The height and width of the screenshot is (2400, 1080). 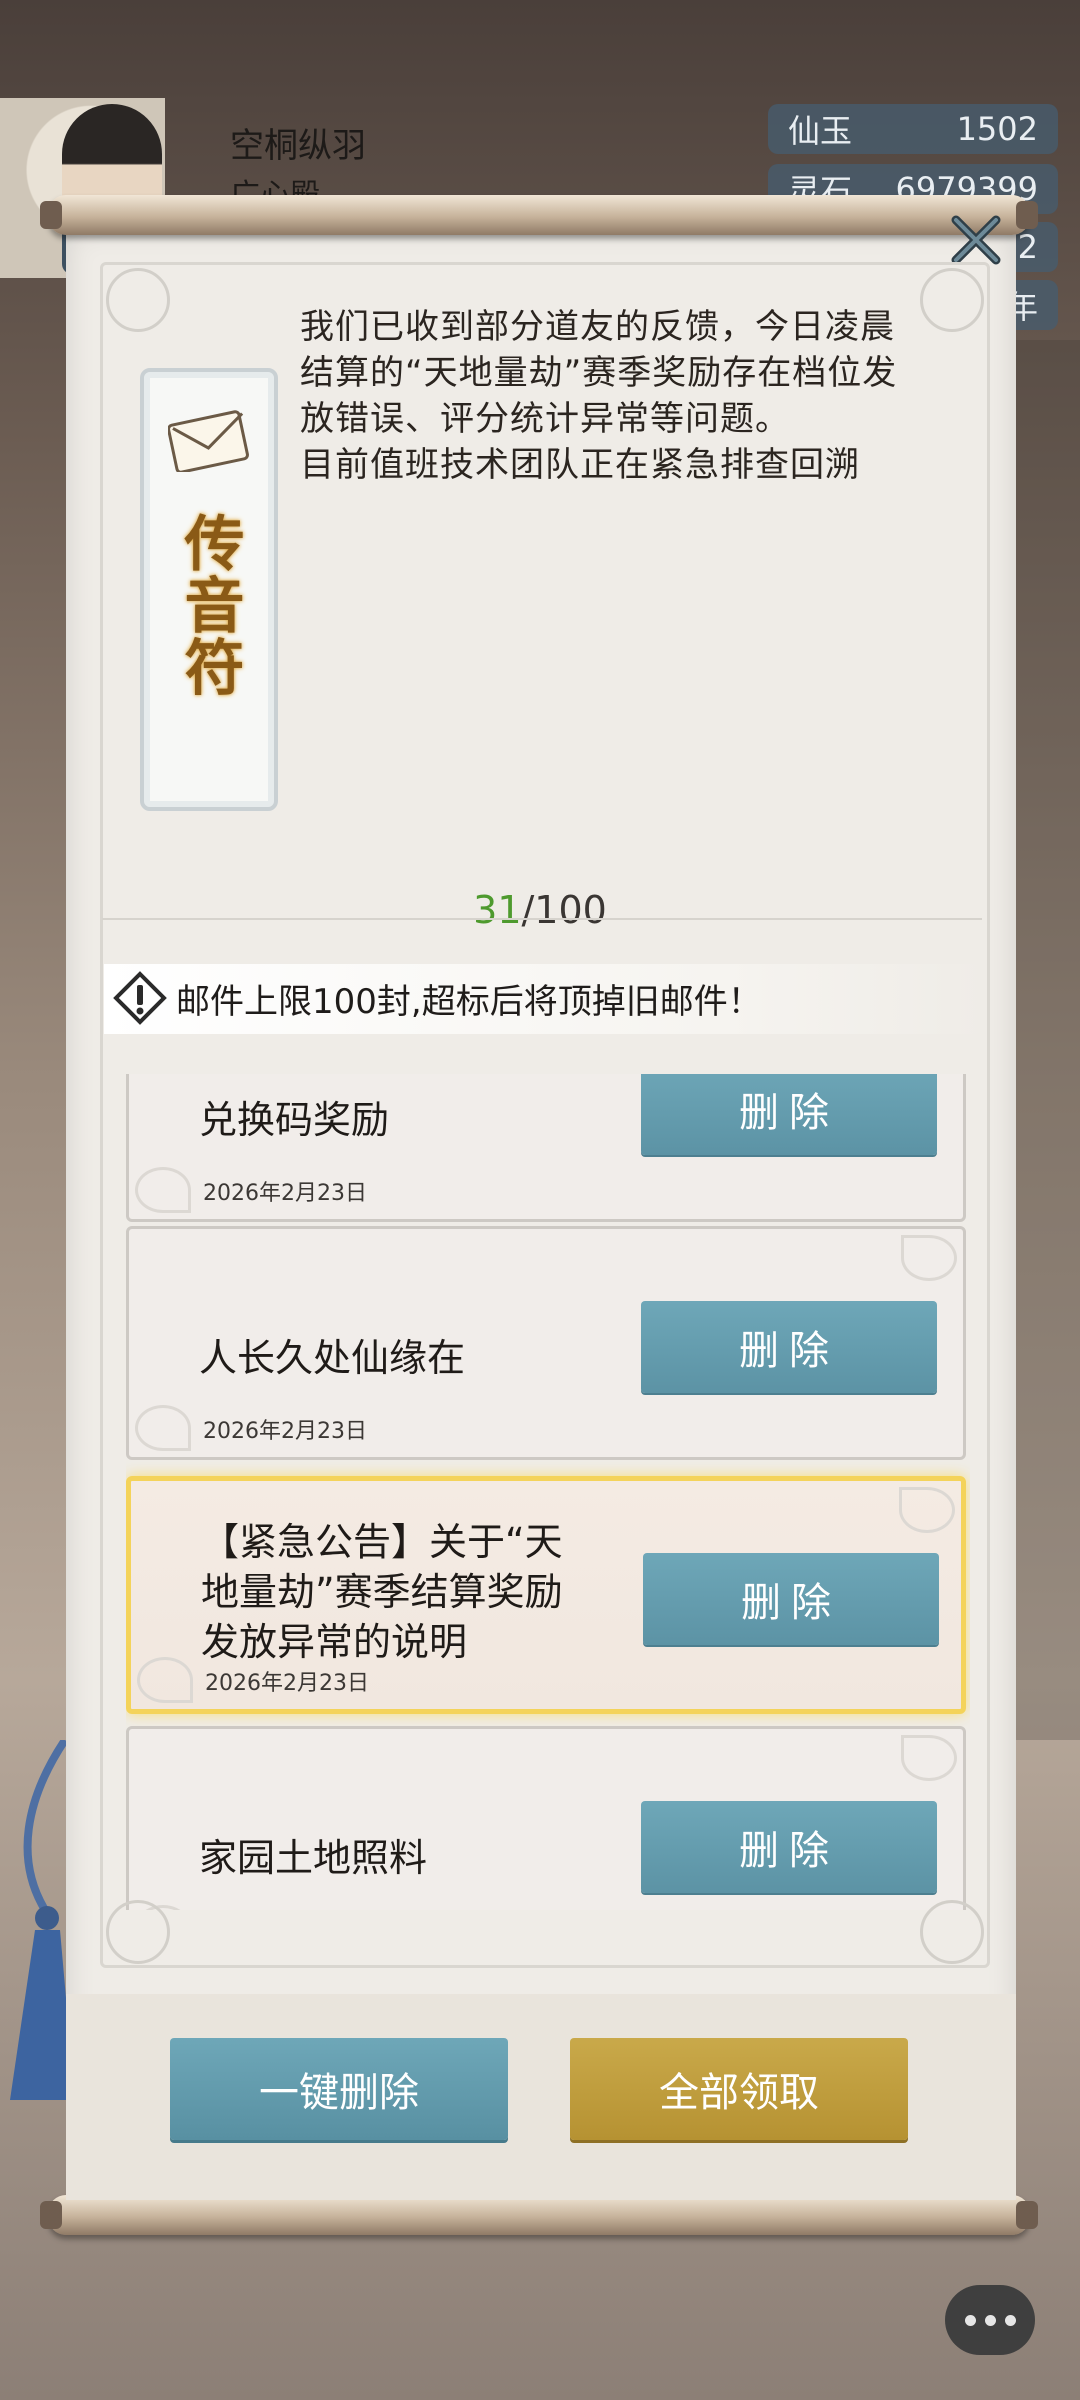 What do you see at coordinates (42, 1920) in the screenshot?
I see `tassel-decoration` at bounding box center [42, 1920].